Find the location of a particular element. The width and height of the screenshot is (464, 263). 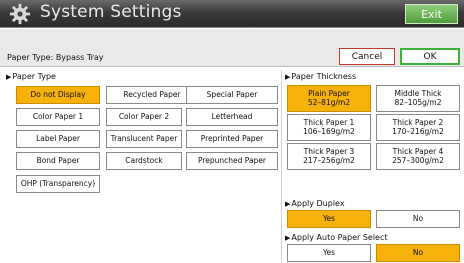

section-divider is located at coordinates (281, 166).